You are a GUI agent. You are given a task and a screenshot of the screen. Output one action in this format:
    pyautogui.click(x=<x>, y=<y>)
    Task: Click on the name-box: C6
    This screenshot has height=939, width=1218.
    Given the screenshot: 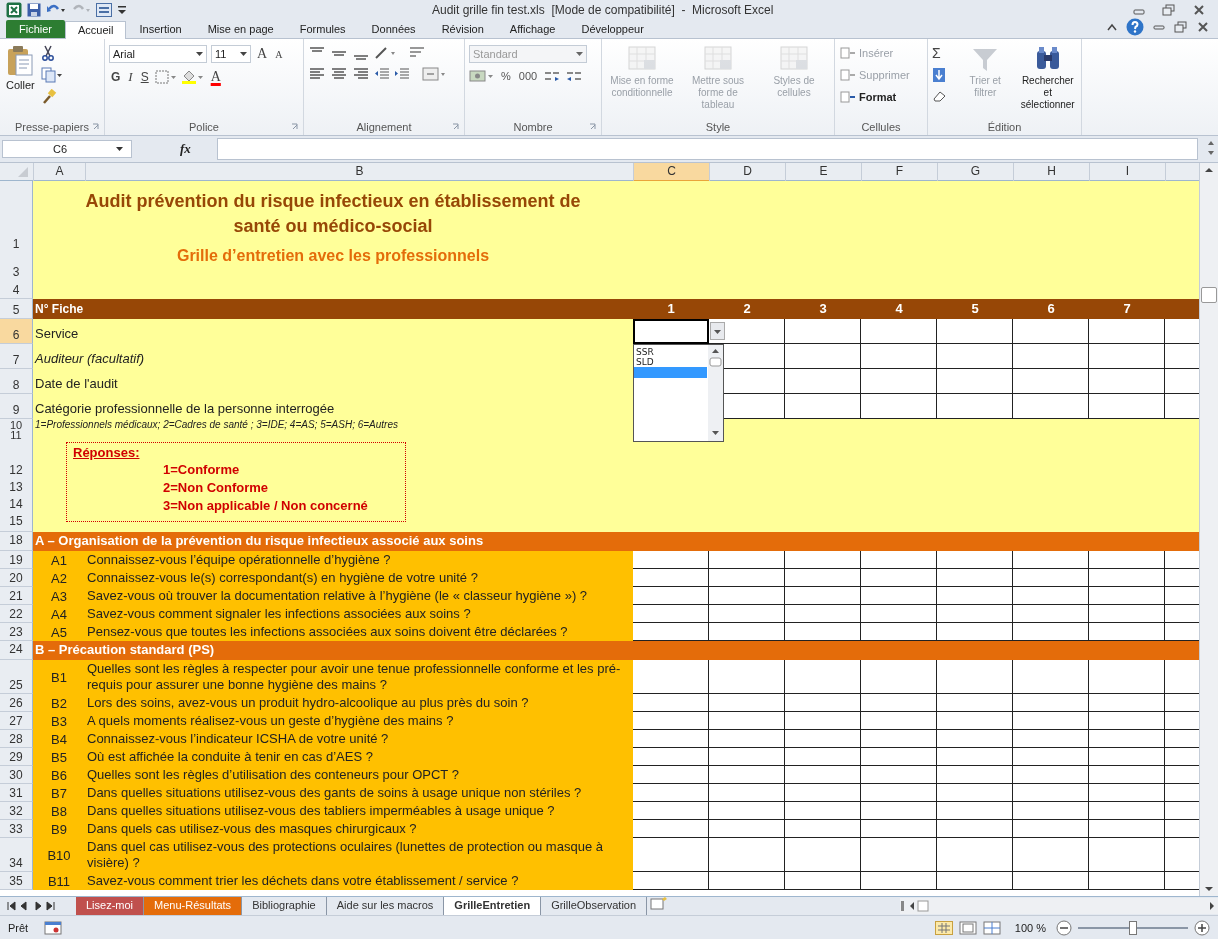 What is the action you would take?
    pyautogui.click(x=67, y=149)
    